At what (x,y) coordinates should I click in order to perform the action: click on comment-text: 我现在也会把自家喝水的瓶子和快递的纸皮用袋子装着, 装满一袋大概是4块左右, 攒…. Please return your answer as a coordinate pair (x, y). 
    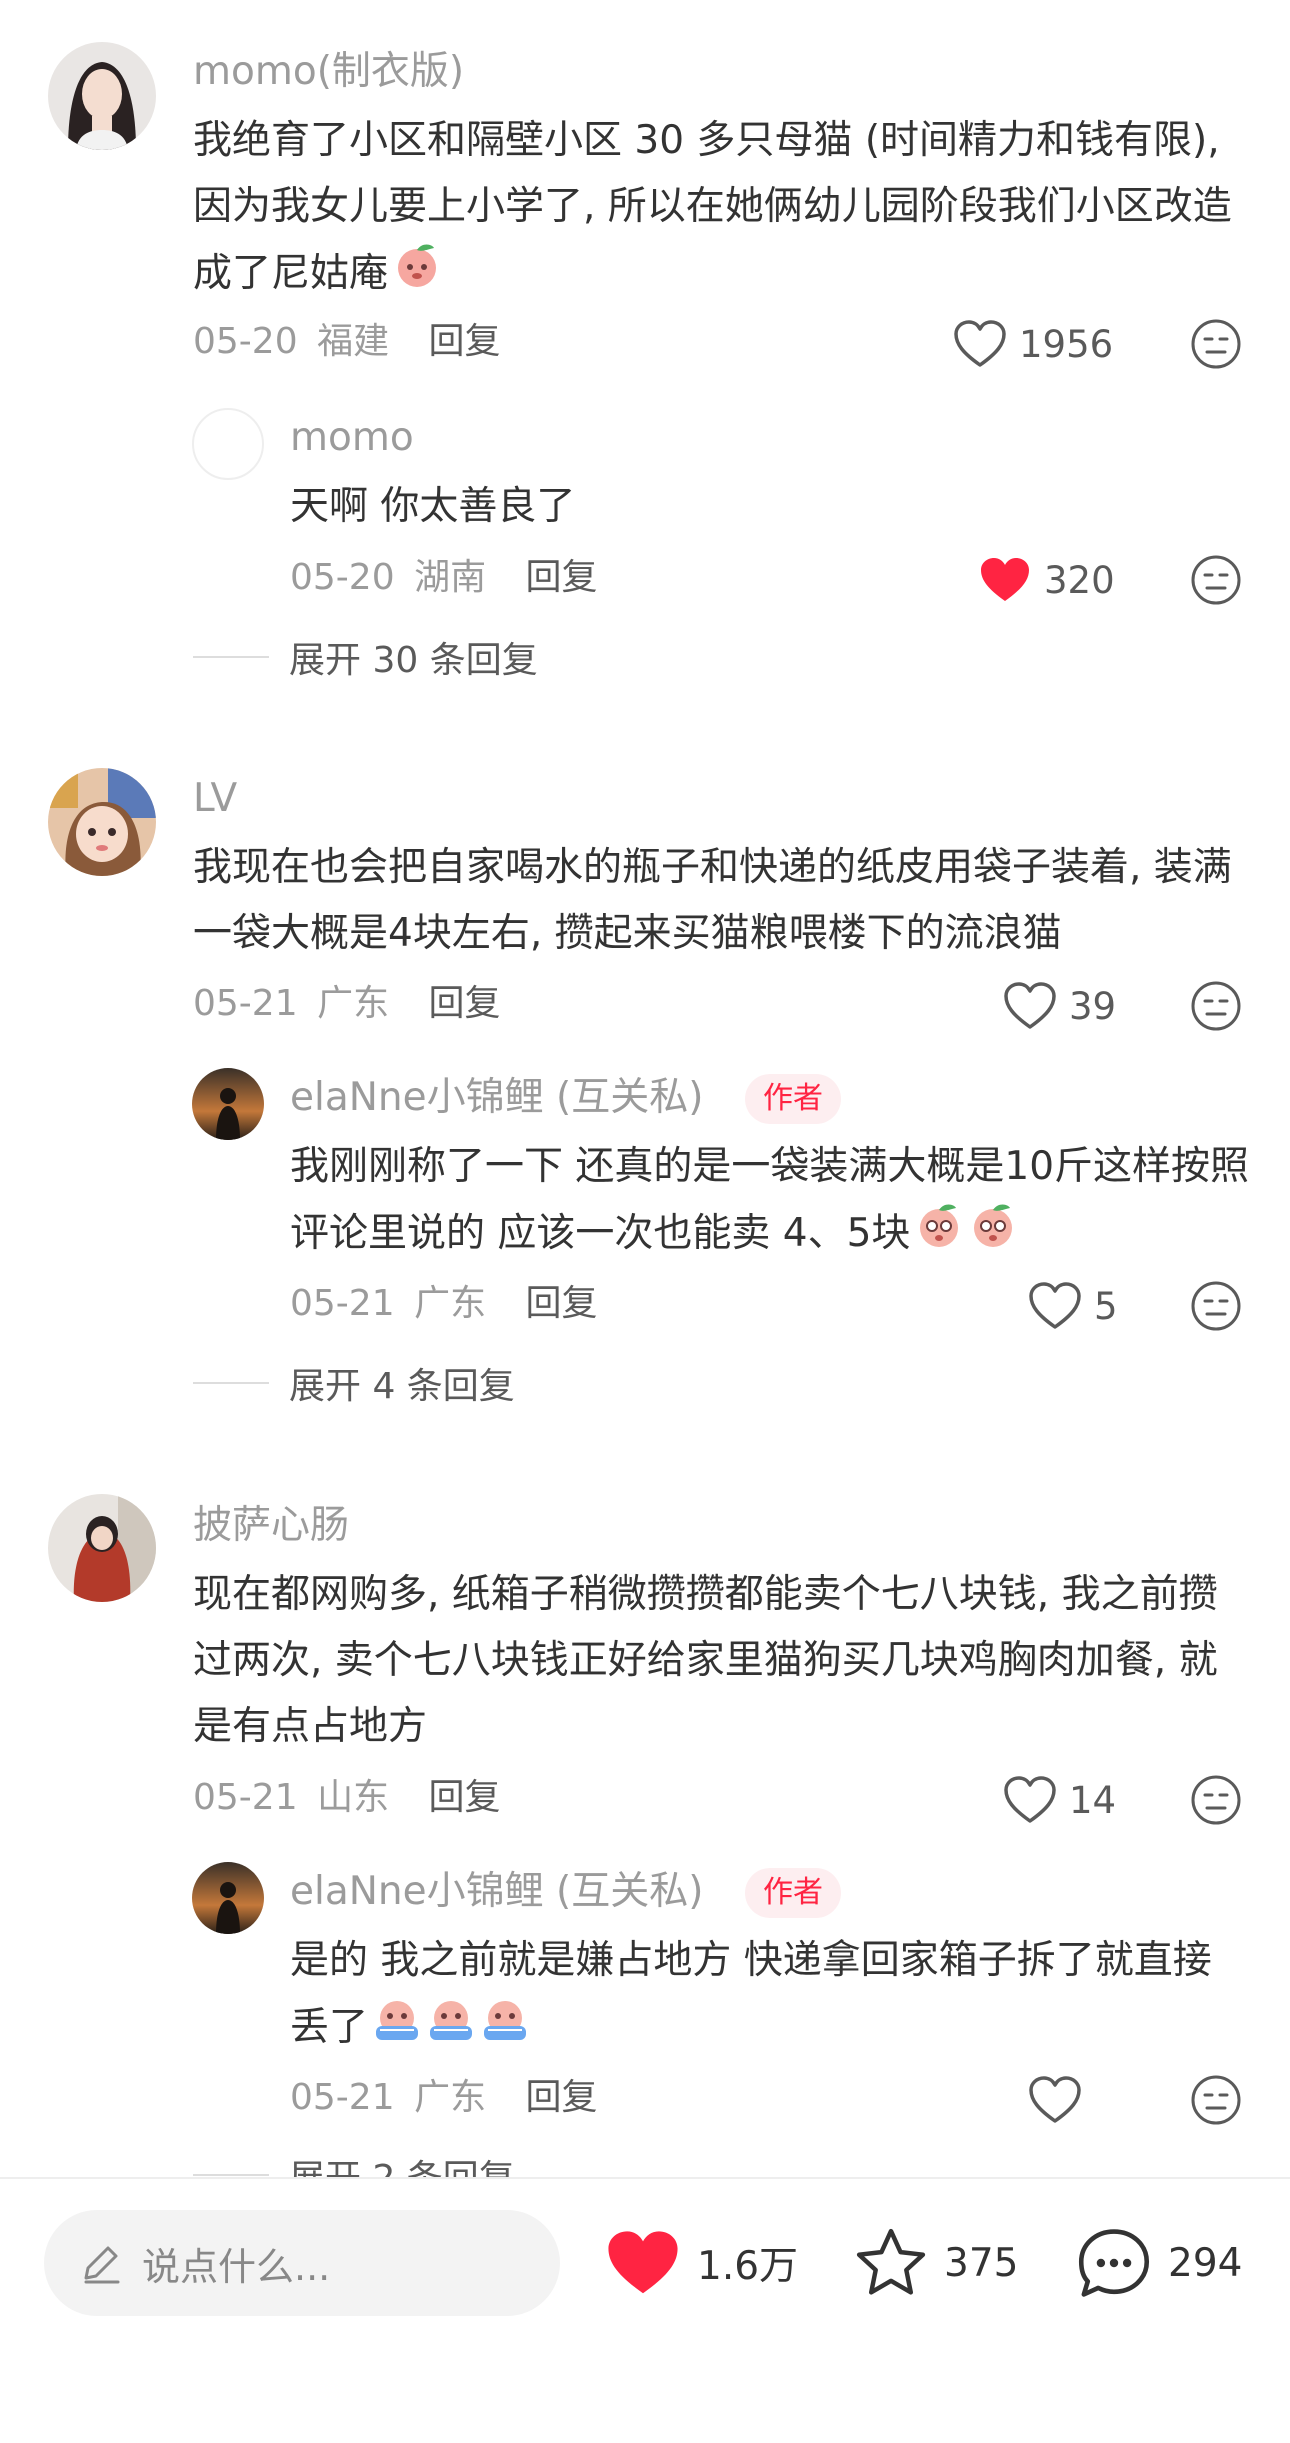
    Looking at the image, I should click on (712, 900).